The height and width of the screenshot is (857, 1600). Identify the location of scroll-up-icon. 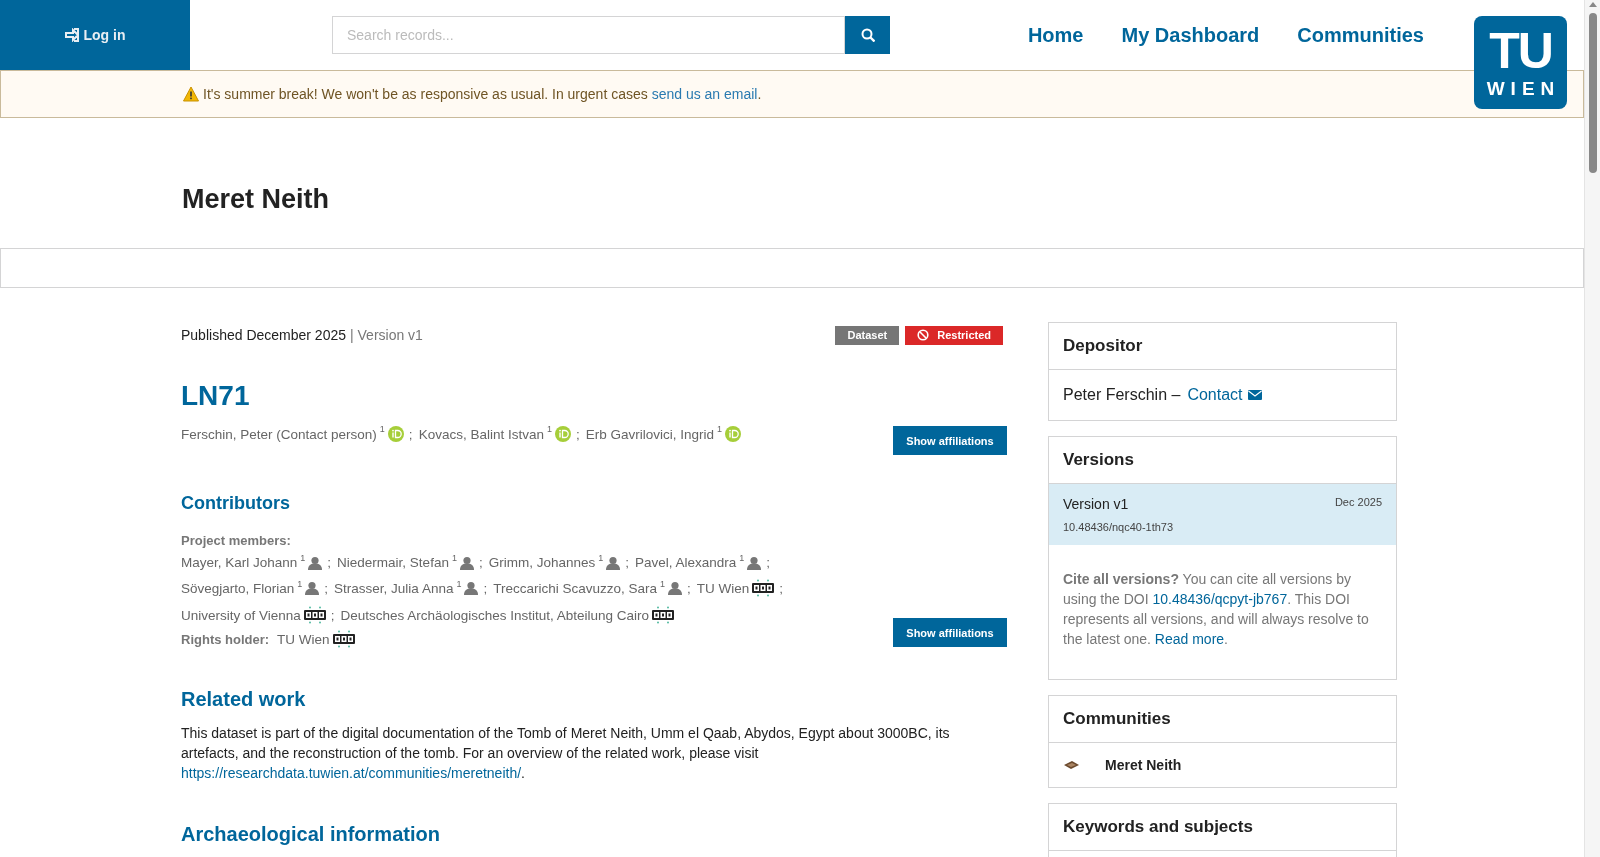
(1592, 4).